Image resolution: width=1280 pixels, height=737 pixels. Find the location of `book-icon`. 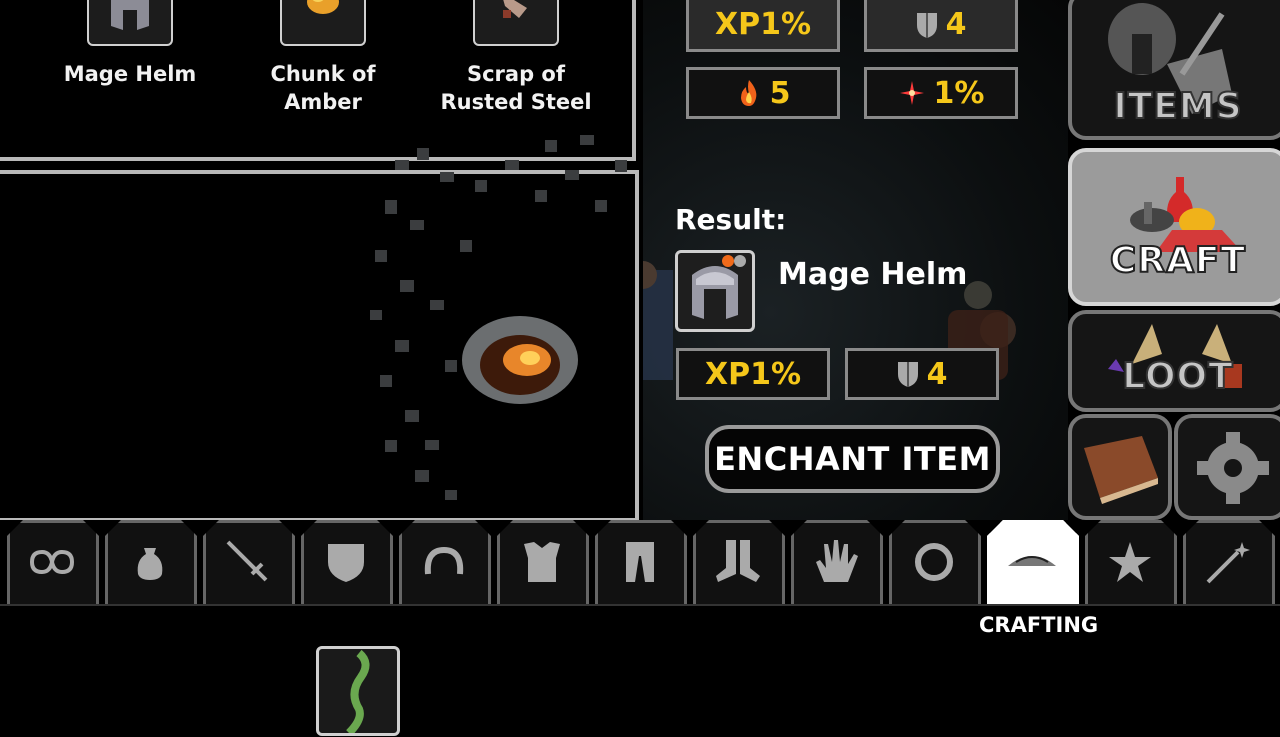

book-icon is located at coordinates (1121, 470).